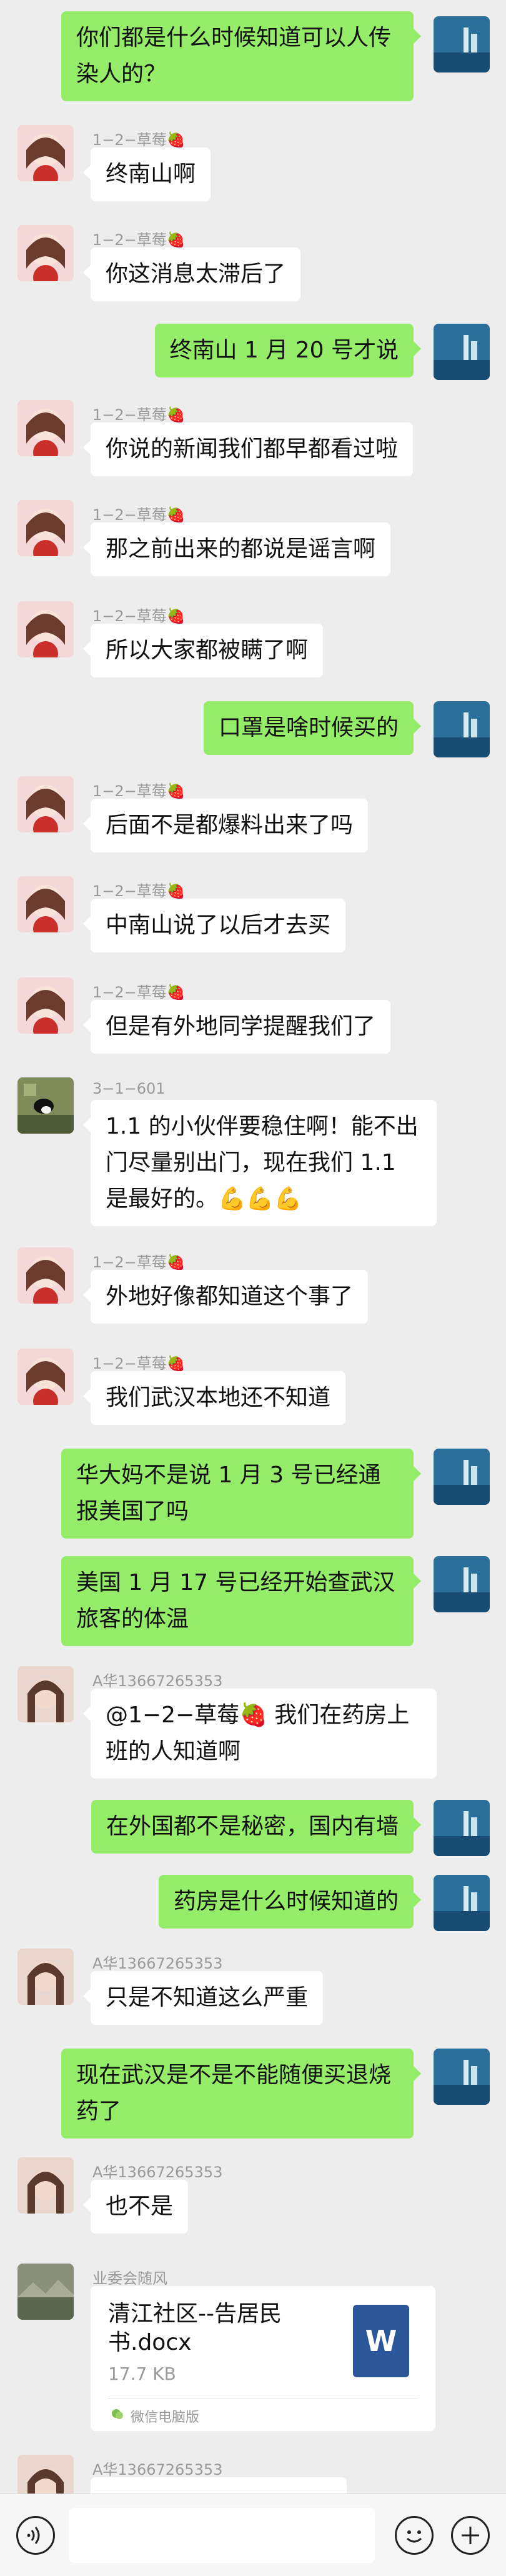 This screenshot has height=2576, width=506. Describe the element at coordinates (214, 1398) in the screenshot. I see `message-bubble: 我们武汉本地还不知道` at that location.